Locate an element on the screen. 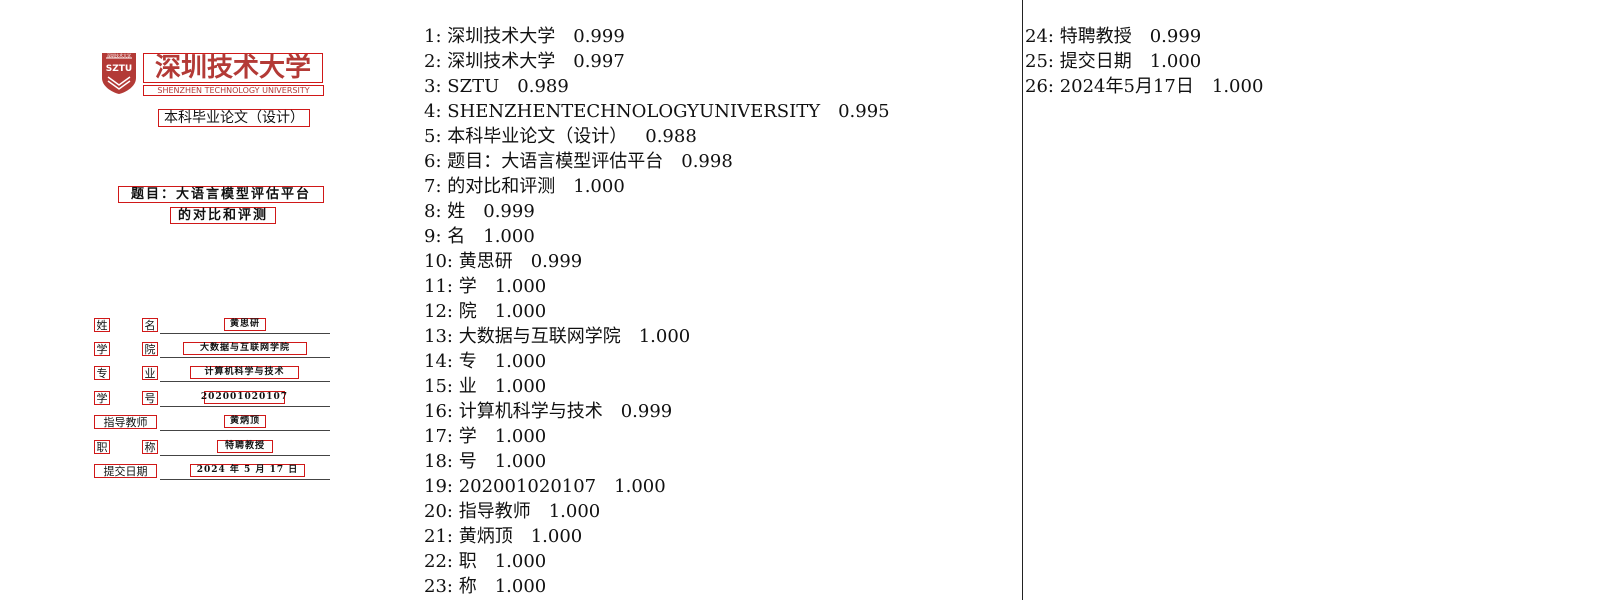 The width and height of the screenshot is (1624, 600). ocr-result-text: 提交日期 is located at coordinates (1095, 61).